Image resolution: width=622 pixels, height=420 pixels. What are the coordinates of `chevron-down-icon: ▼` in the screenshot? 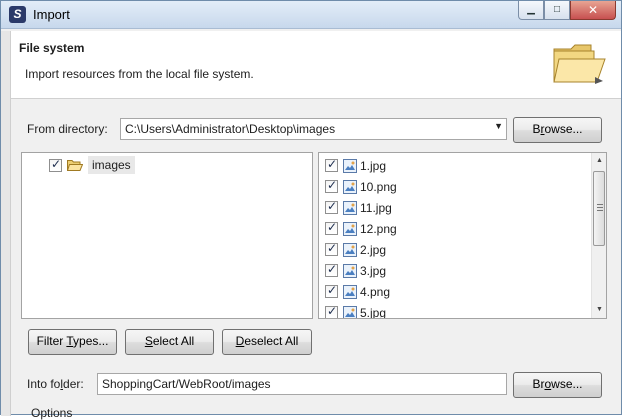 It's located at (498, 126).